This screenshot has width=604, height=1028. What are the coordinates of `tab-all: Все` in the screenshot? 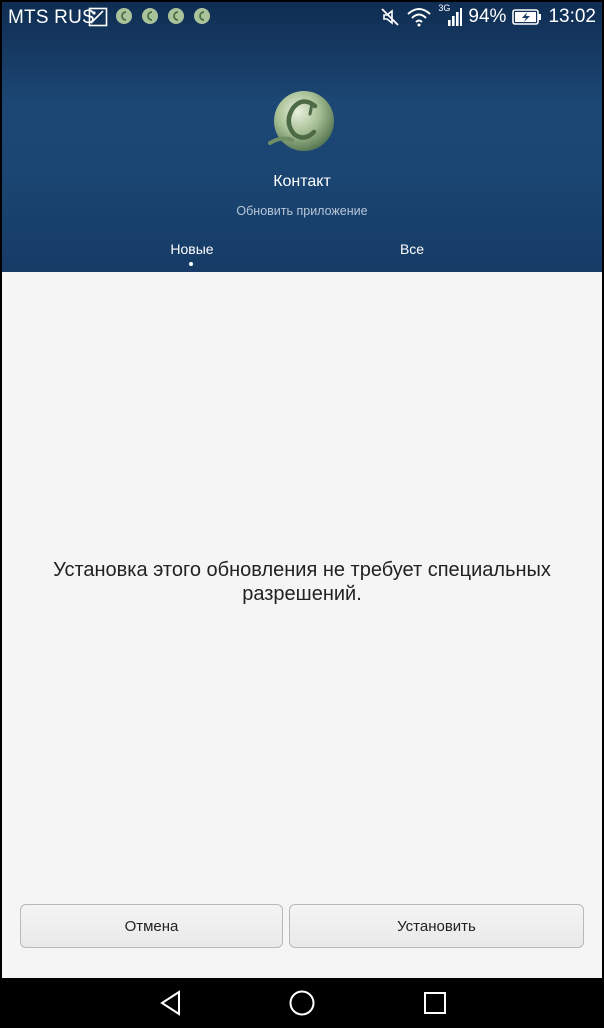 It's located at (412, 249).